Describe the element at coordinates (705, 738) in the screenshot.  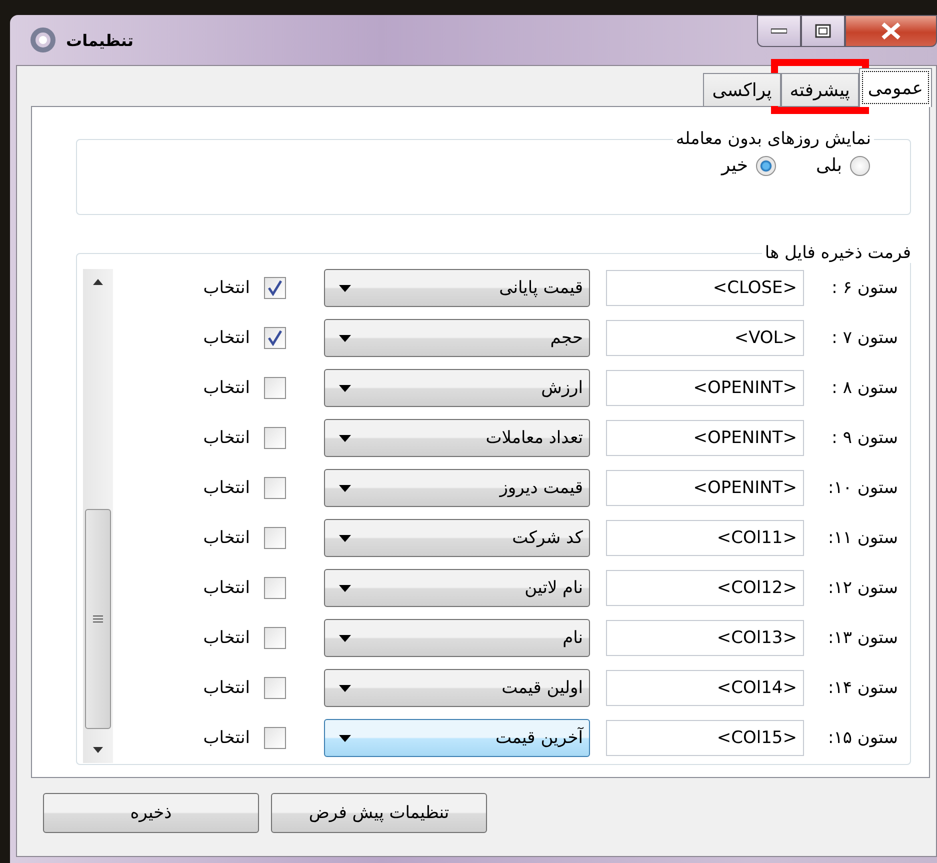
I see `text-field: <COl15>` at that location.